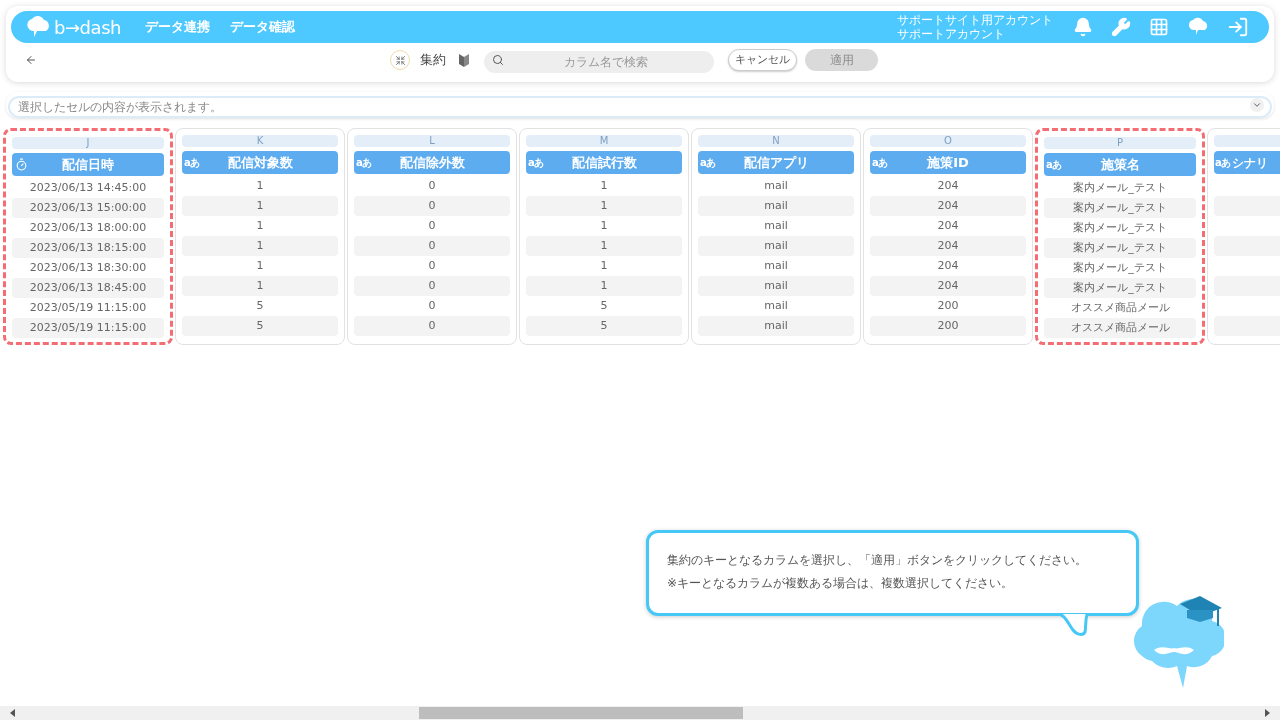  What do you see at coordinates (604, 141) in the screenshot?
I see `column-letter: M` at bounding box center [604, 141].